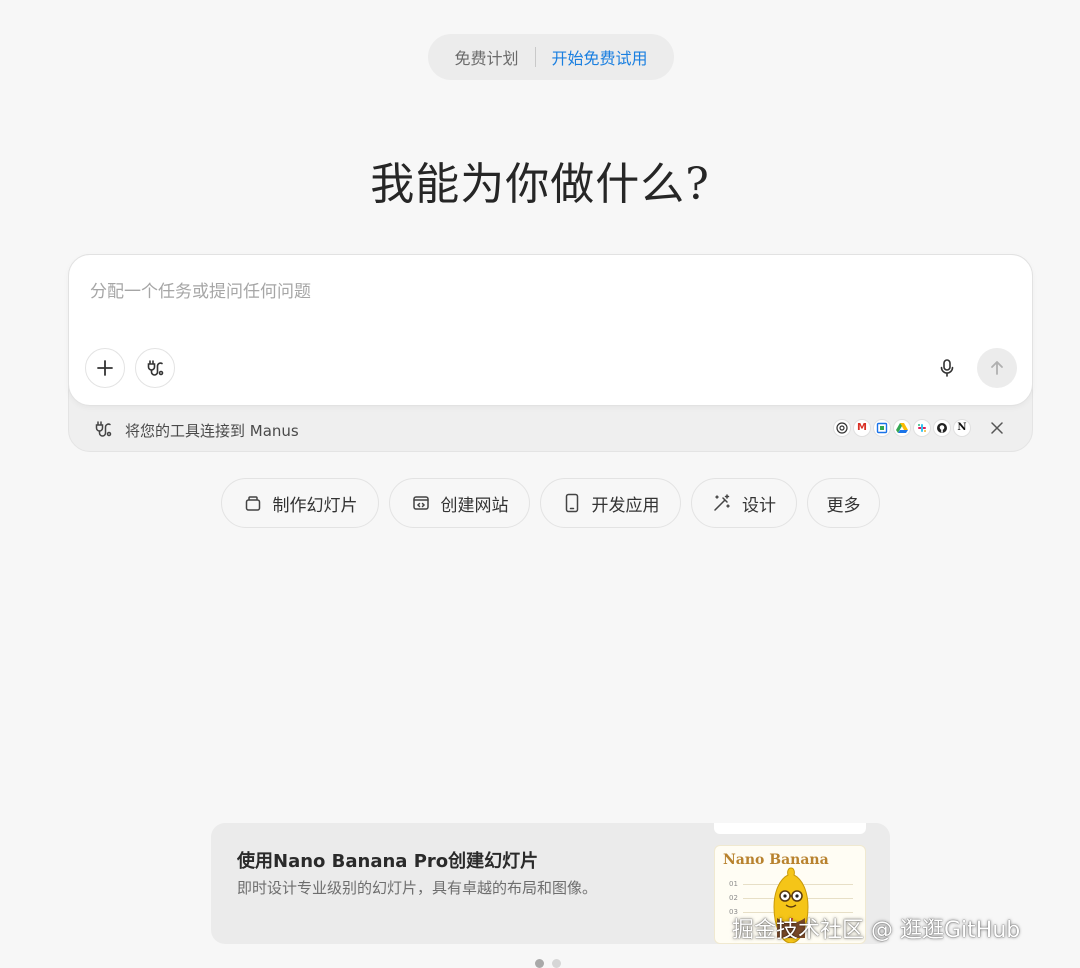 The image size is (1080, 968). Describe the element at coordinates (922, 428) in the screenshot. I see `slack-icon` at that location.